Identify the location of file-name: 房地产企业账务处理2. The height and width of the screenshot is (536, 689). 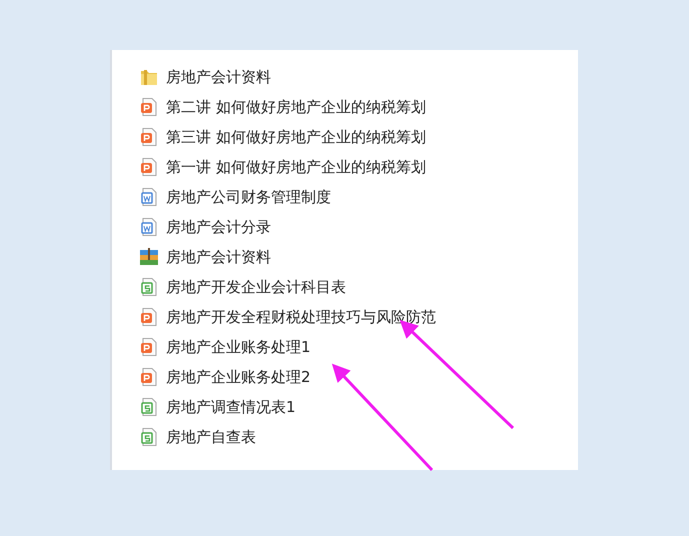
(238, 377).